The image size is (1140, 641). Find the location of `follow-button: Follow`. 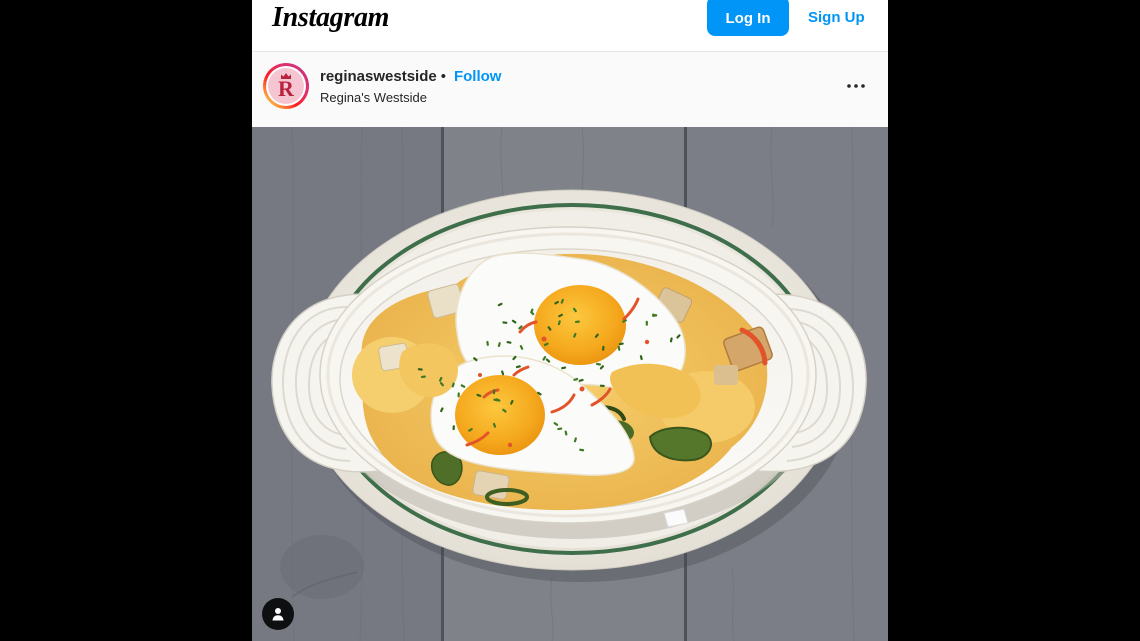

follow-button: Follow is located at coordinates (478, 77).